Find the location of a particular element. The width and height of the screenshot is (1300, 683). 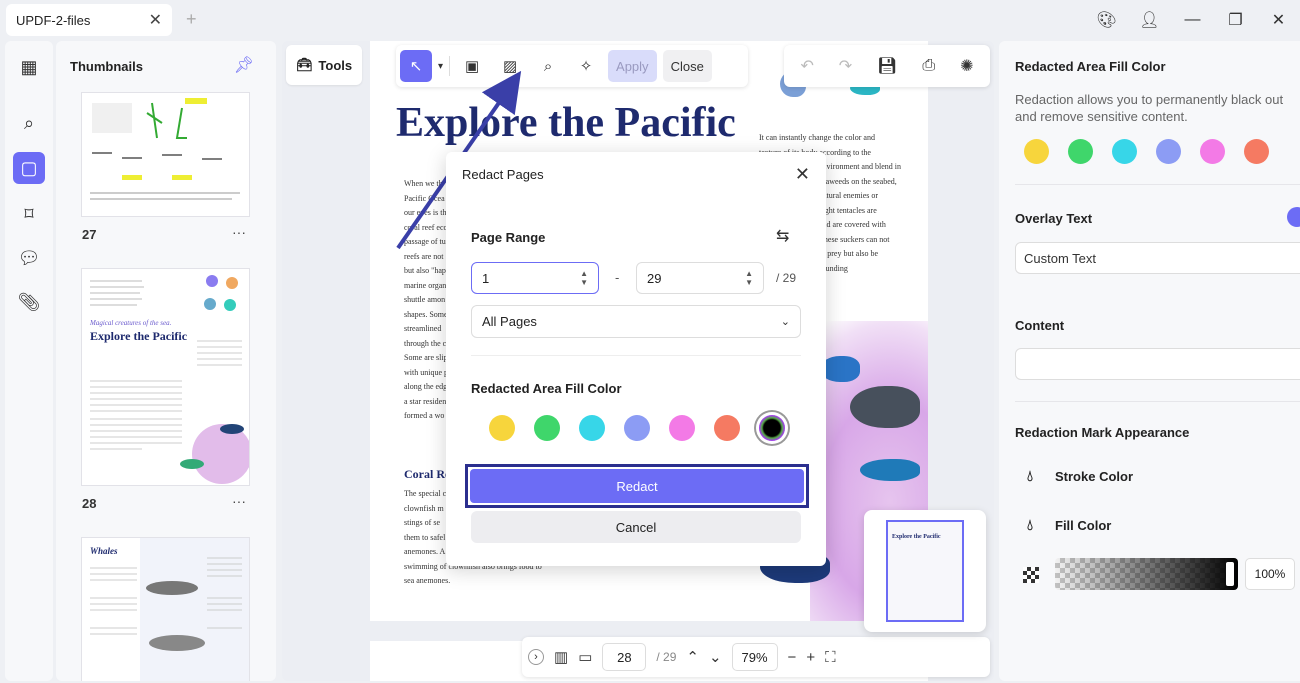

section-heading: Coral Re is located at coordinates (427, 474).